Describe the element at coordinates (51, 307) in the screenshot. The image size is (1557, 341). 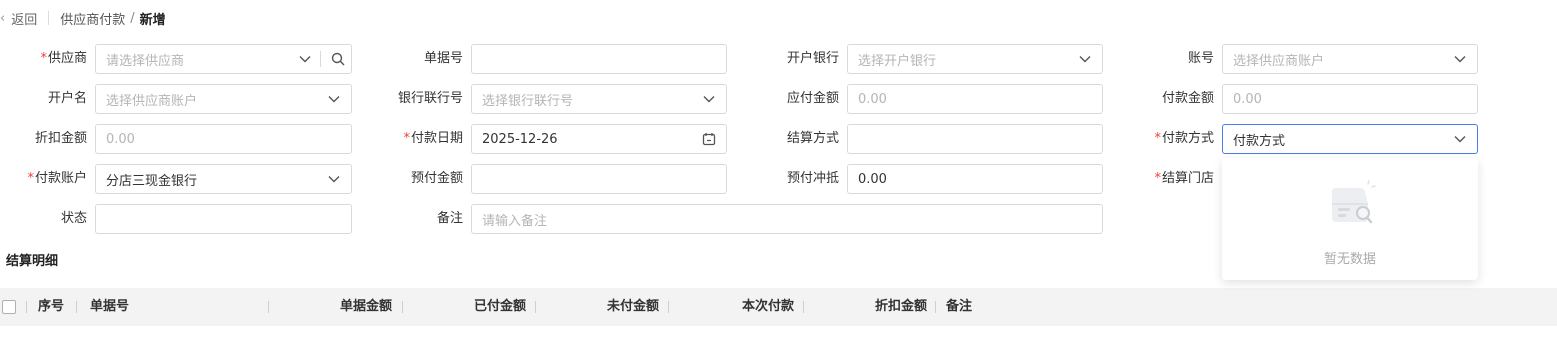
I see `column-header-index: 序号` at that location.